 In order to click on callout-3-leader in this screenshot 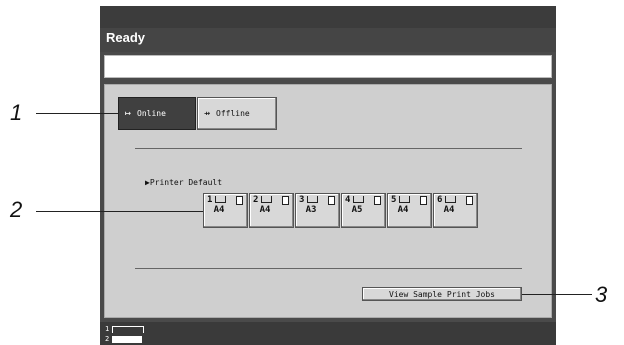, I will do `click(557, 294)`.